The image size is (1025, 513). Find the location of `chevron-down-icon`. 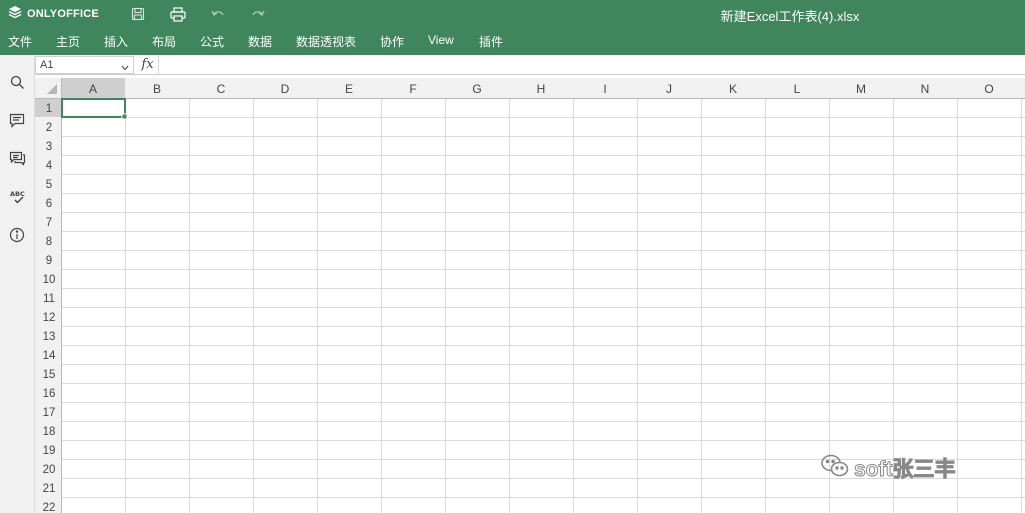

chevron-down-icon is located at coordinates (125, 68).